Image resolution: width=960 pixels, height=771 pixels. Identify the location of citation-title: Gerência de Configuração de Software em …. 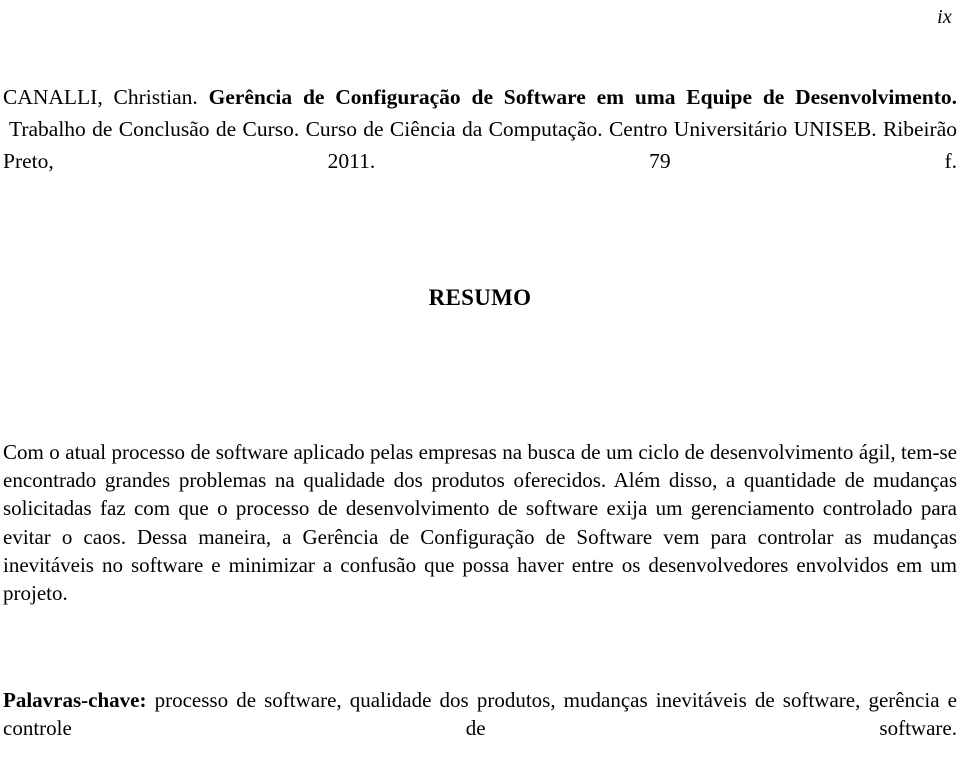
(582, 96).